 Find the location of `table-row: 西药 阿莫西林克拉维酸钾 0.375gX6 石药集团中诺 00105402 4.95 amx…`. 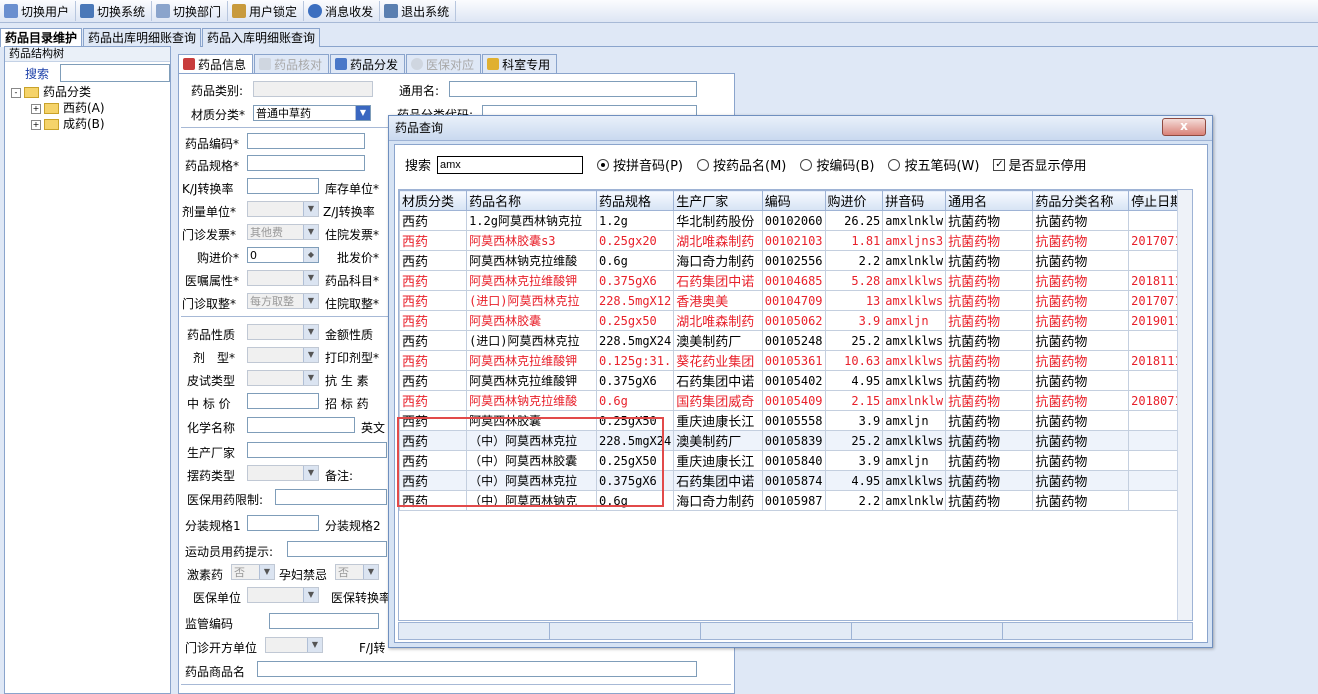

table-row: 西药 阿莫西林克拉维酸钾 0.375gX6 石药集团中诺 00105402 4.95 amx… is located at coordinates (795, 380).